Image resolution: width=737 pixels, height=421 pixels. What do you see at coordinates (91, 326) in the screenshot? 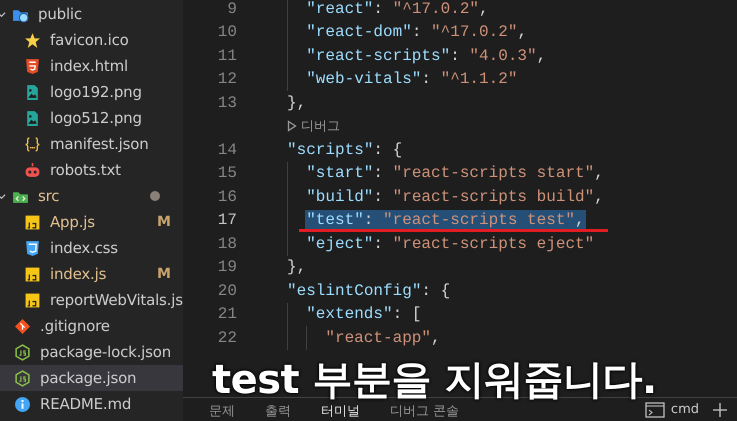
I see `file-row: .gitignore` at bounding box center [91, 326].